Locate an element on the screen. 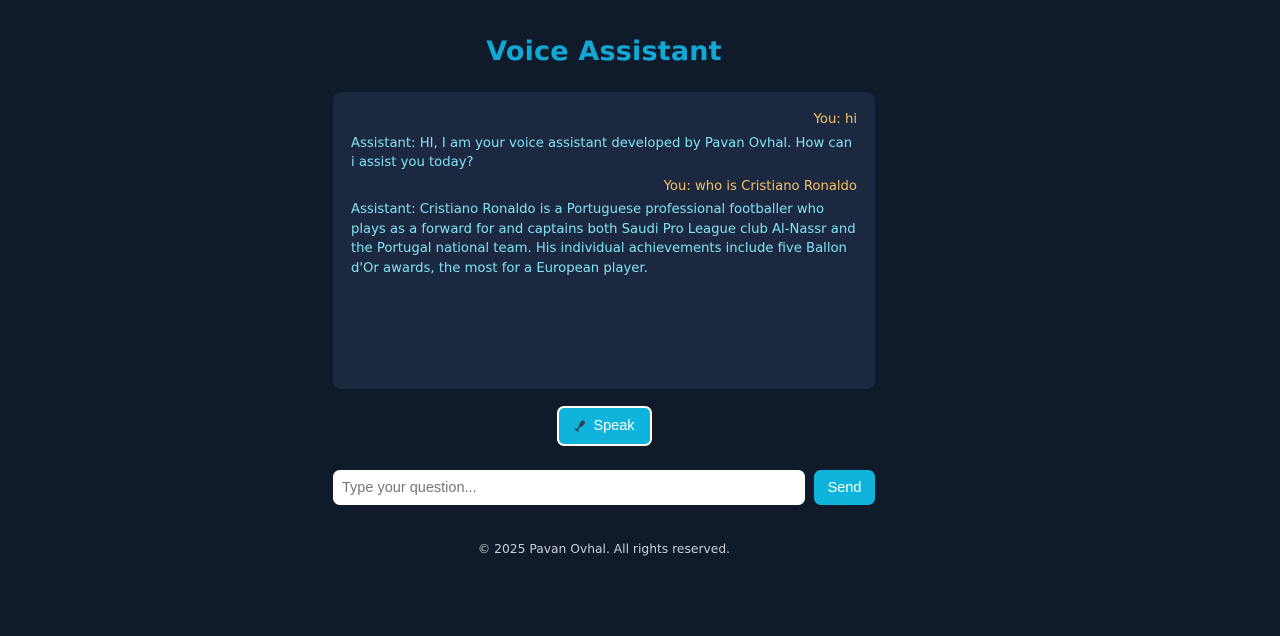 The height and width of the screenshot is (636, 1280). microphone-icon is located at coordinates (580, 426).